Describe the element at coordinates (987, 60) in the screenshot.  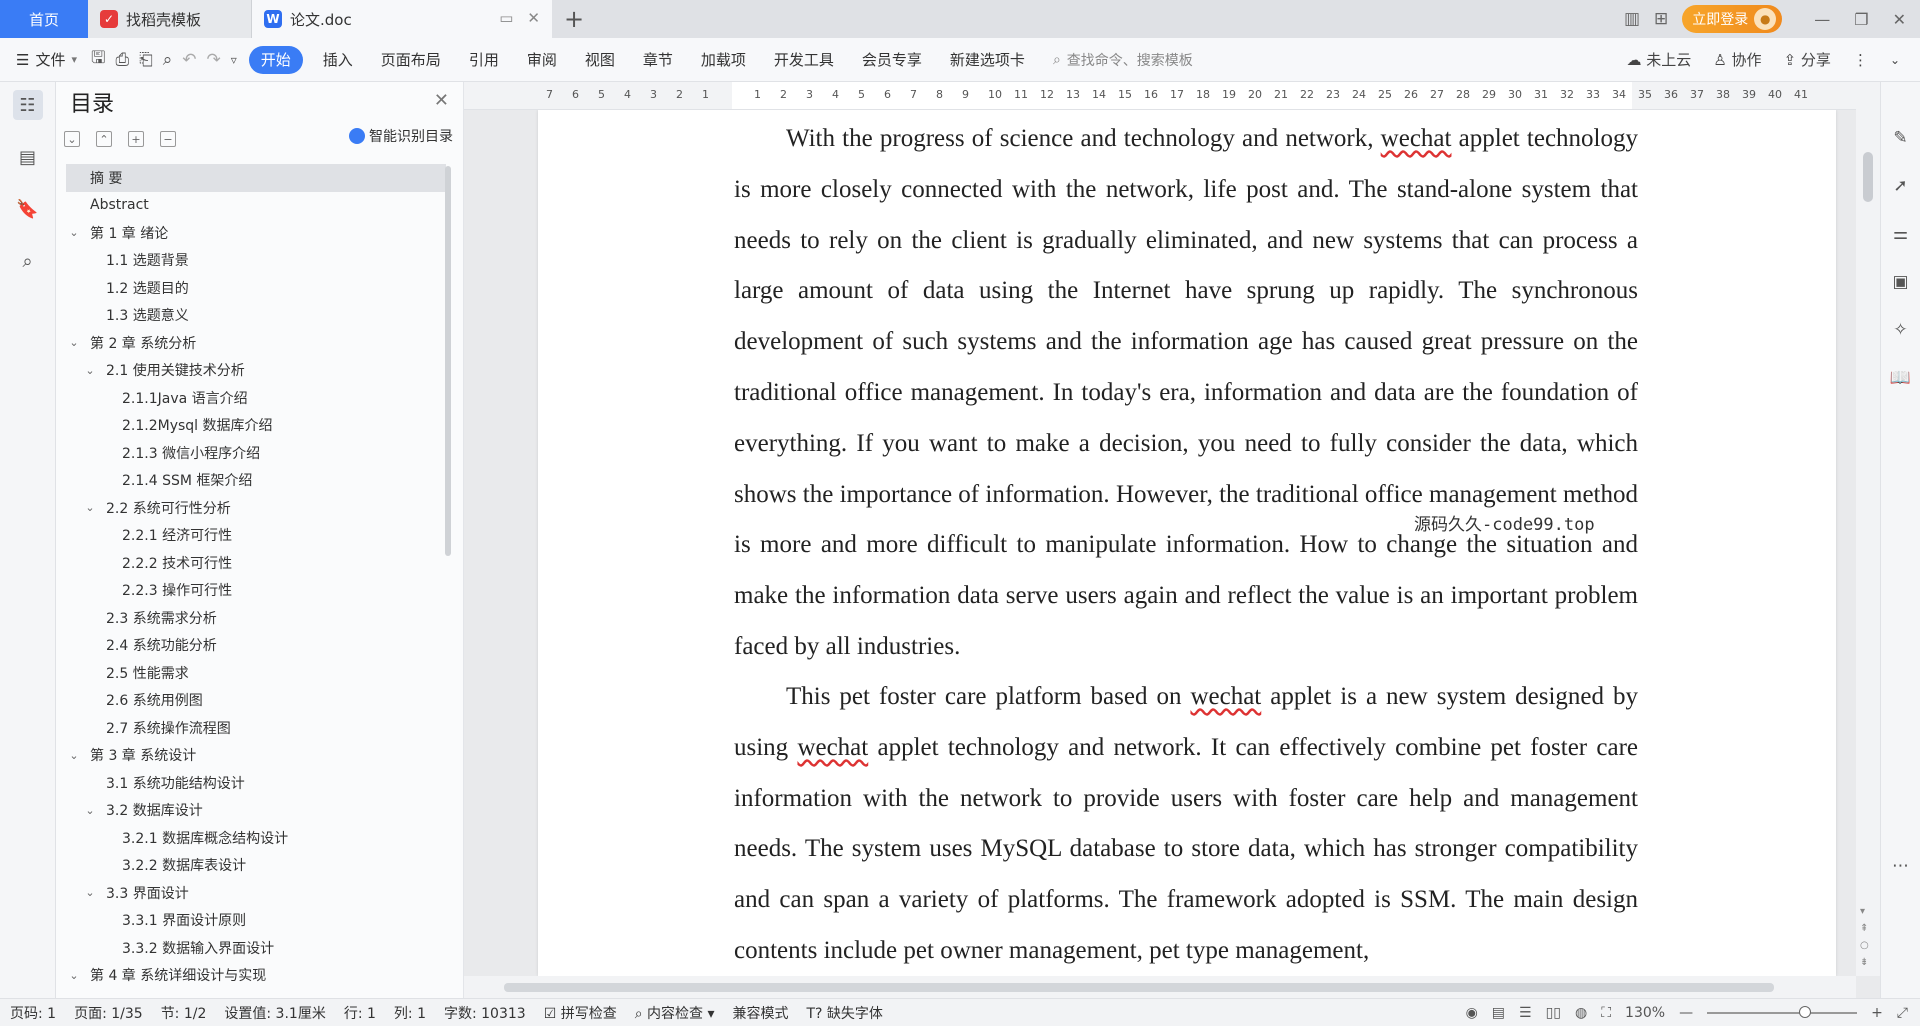
I see `menu-new-tab: 新建选项卡` at that location.